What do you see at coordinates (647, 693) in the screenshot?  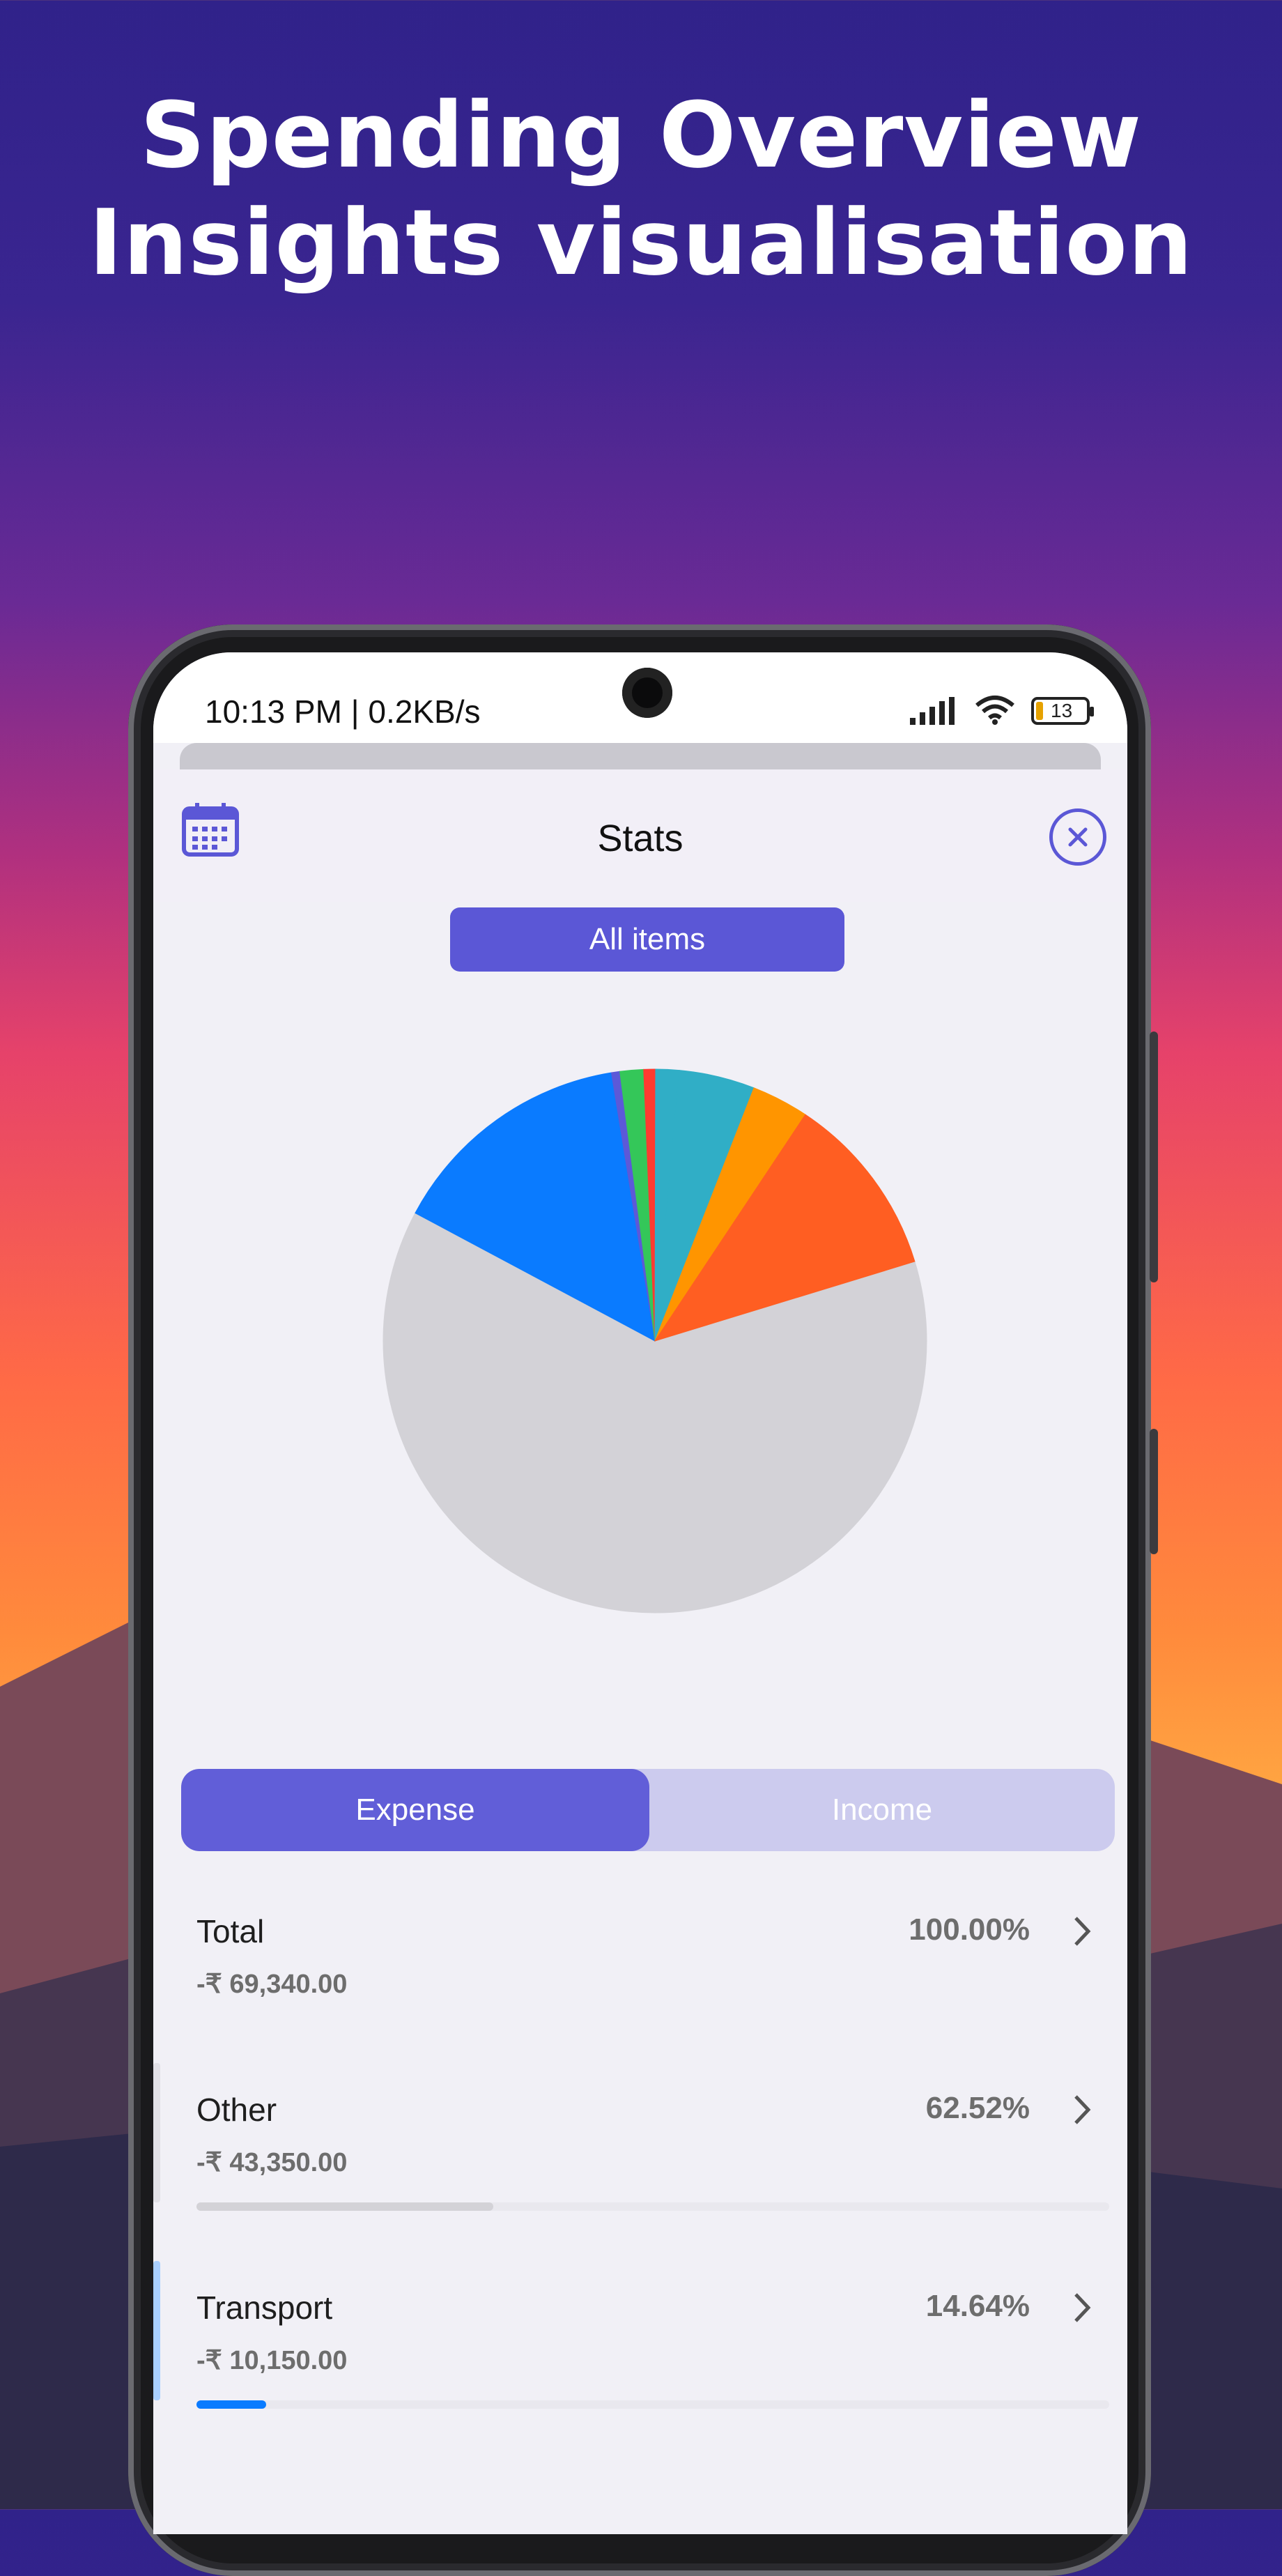 I see `front-camera` at bounding box center [647, 693].